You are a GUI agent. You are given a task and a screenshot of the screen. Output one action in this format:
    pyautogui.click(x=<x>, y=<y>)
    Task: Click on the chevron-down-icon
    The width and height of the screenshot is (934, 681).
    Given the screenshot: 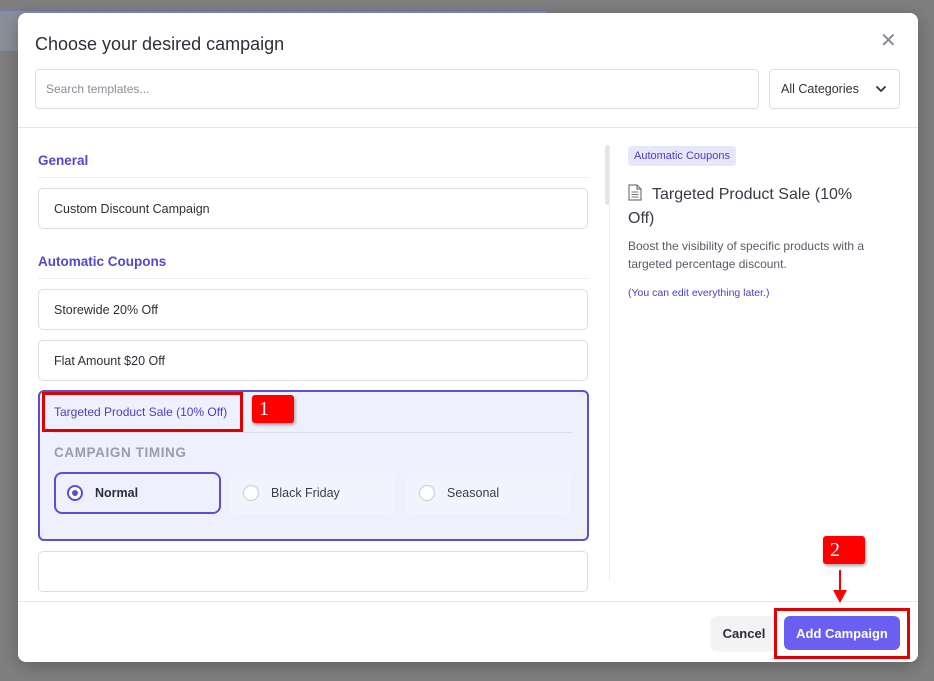 What is the action you would take?
    pyautogui.click(x=881, y=89)
    